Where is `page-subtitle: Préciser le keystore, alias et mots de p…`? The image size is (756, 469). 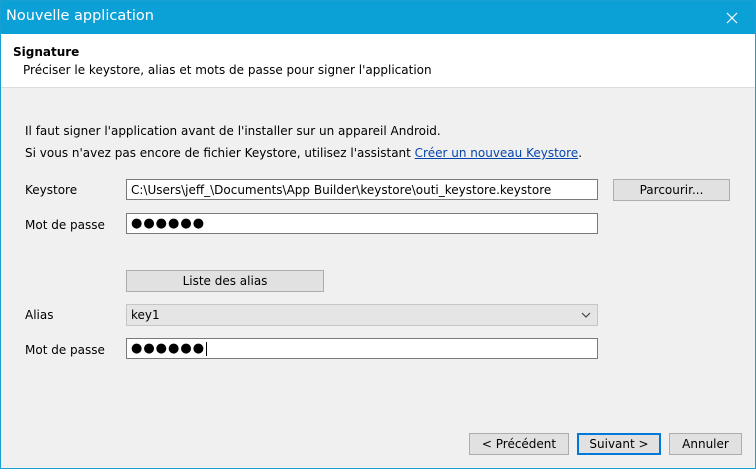
page-subtitle: Préciser le keystore, alias et mots de p… is located at coordinates (227, 70).